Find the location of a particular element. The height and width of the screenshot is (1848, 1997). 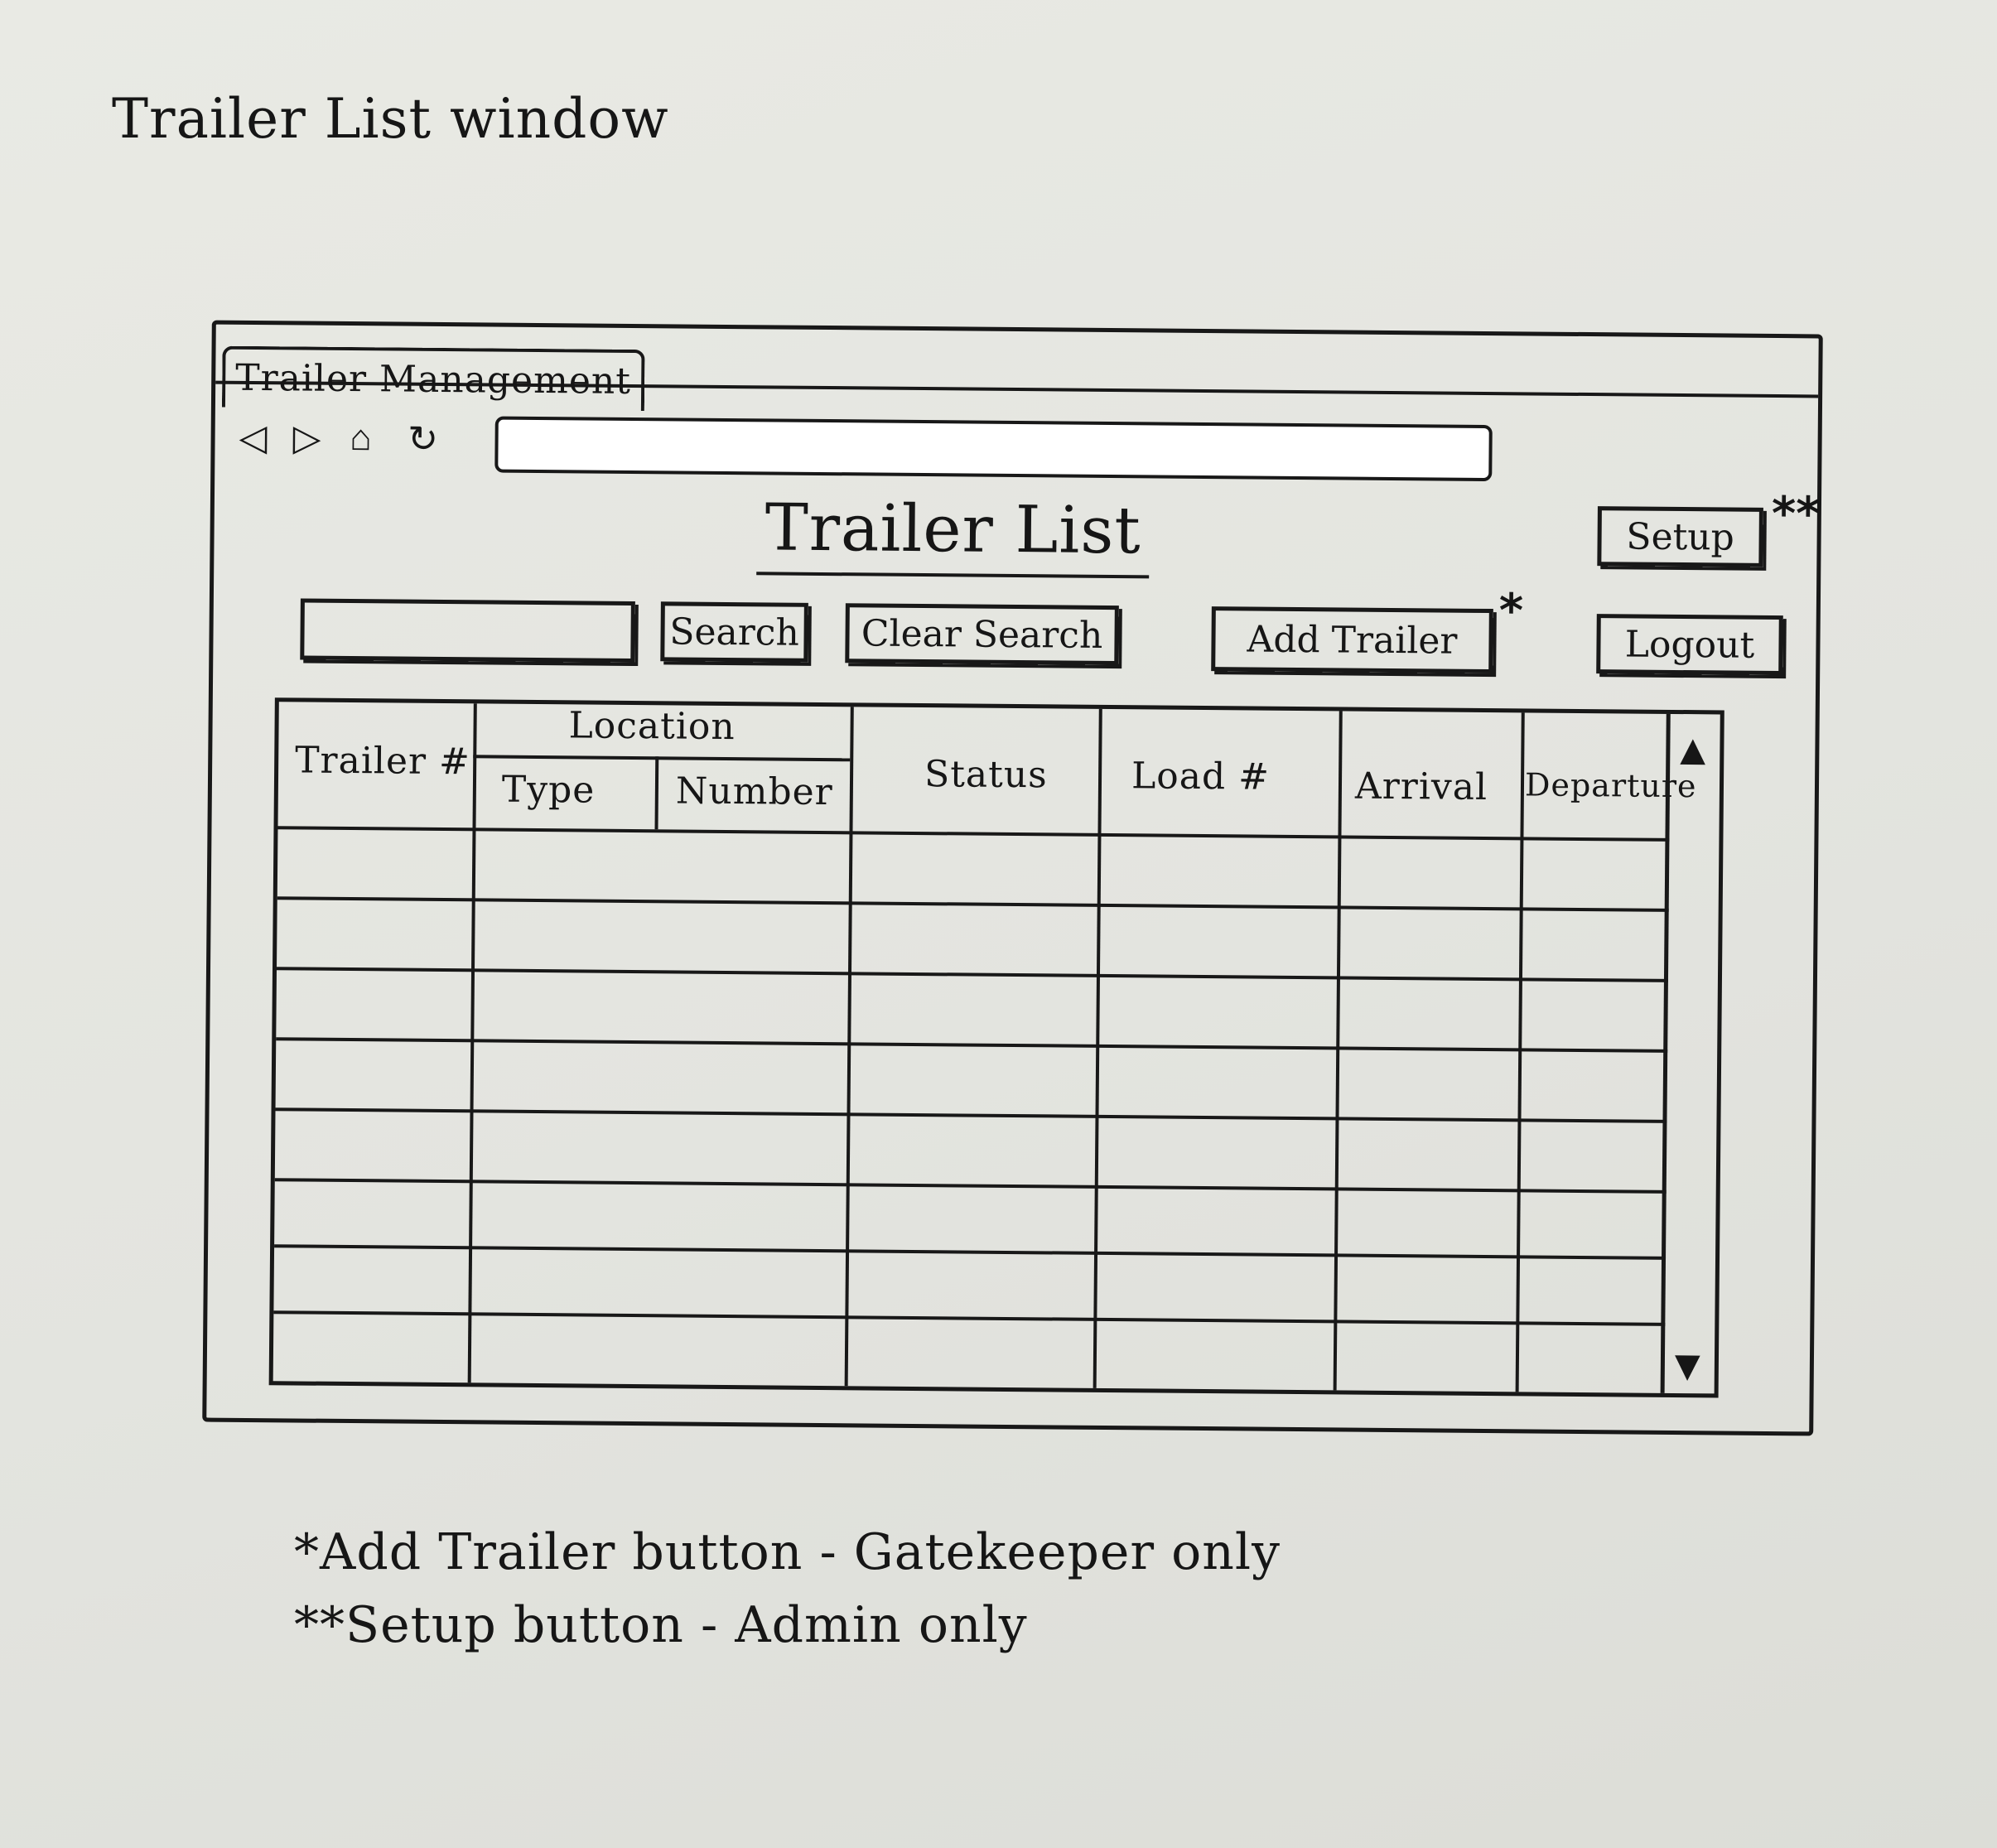

nav-bar: ◁ ▷ ⌂ ↻ is located at coordinates (861, 445).